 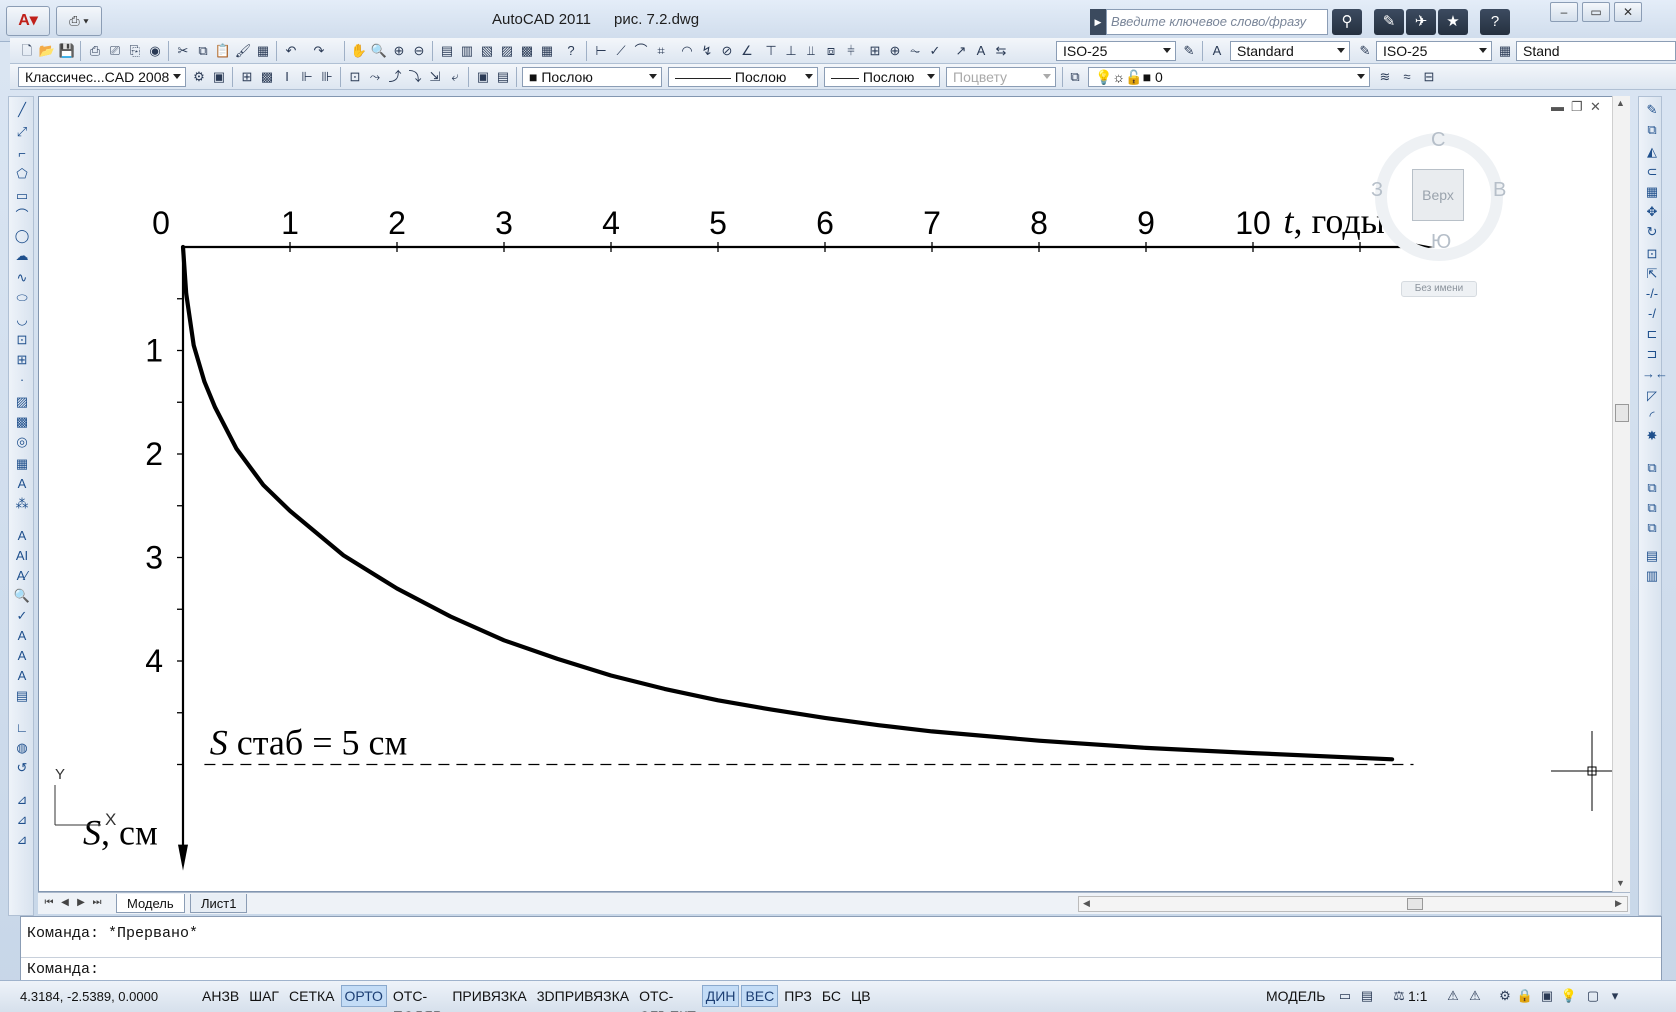 I want to click on scale-text-icon: A, so click(x=22, y=656).